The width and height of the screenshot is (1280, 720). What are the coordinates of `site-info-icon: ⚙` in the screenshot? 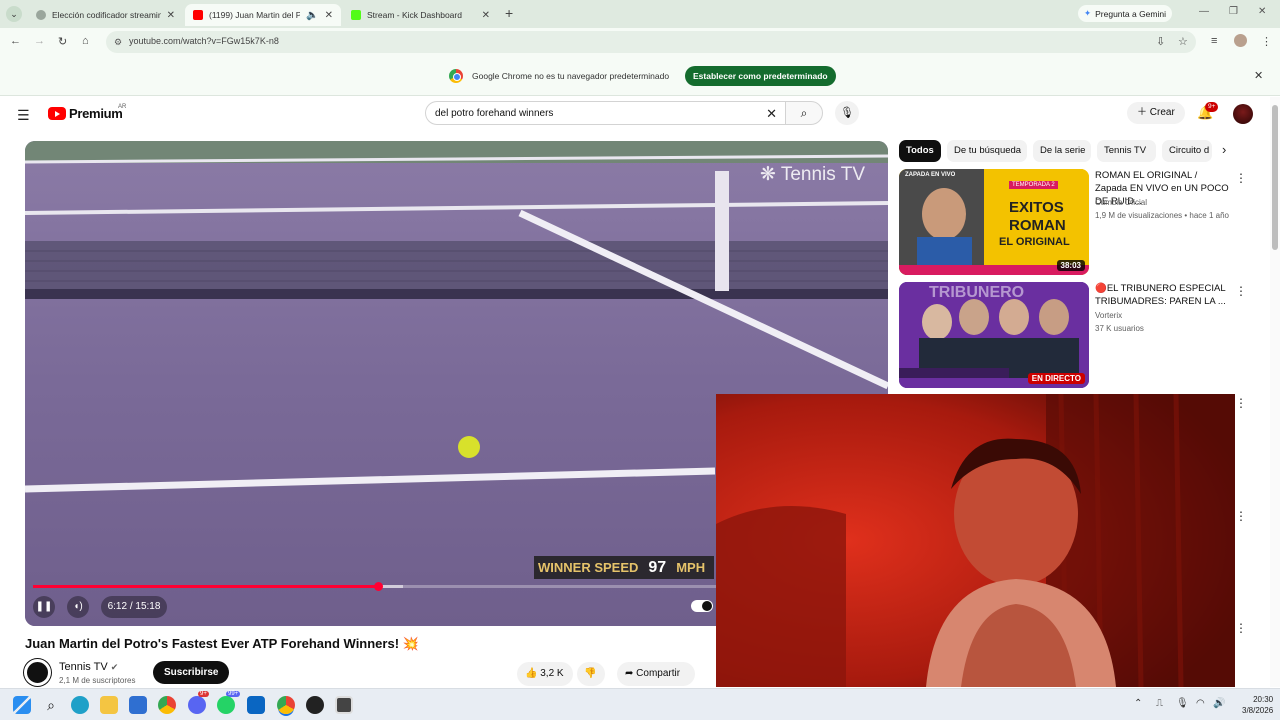 It's located at (118, 42).